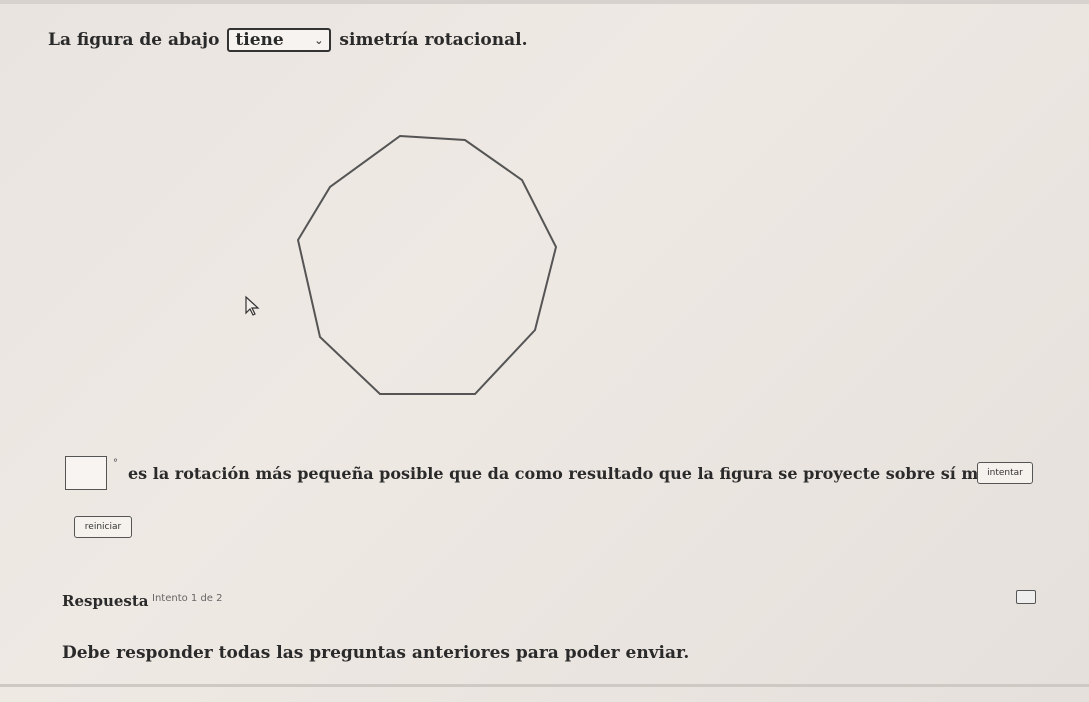 The width and height of the screenshot is (1089, 702). I want to click on respuesta-label: Respuesta, so click(105, 601).